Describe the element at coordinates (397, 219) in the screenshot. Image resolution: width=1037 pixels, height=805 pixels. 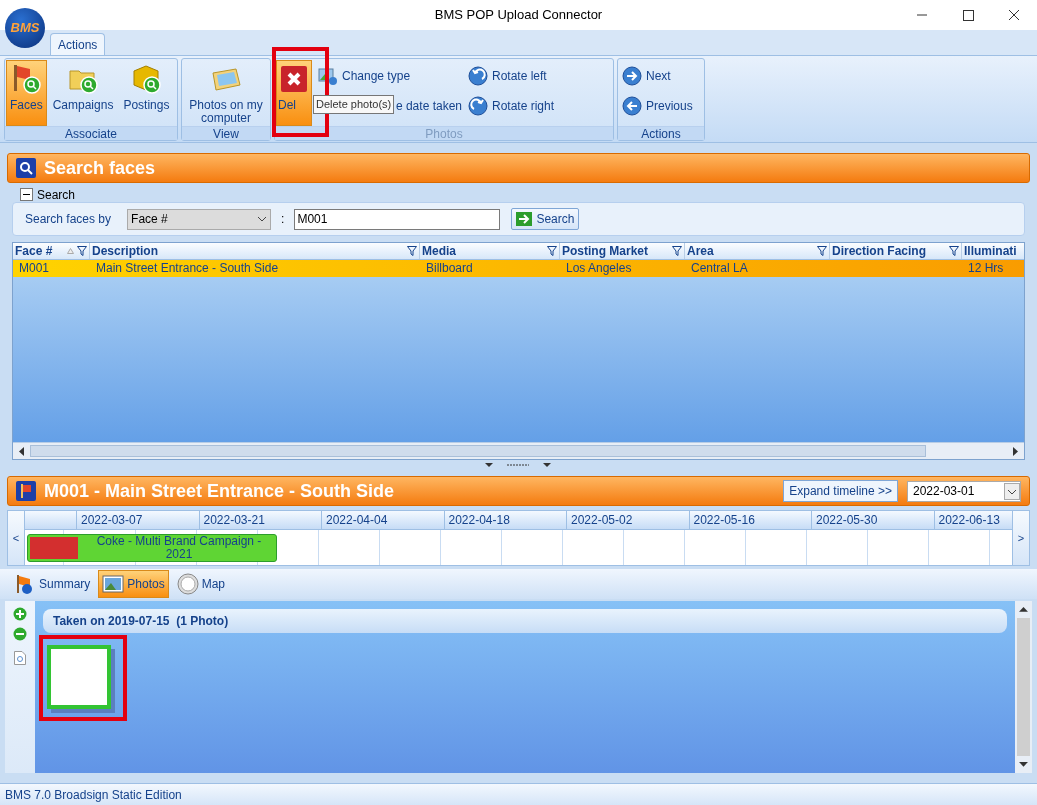
I see `search-input: M001` at that location.